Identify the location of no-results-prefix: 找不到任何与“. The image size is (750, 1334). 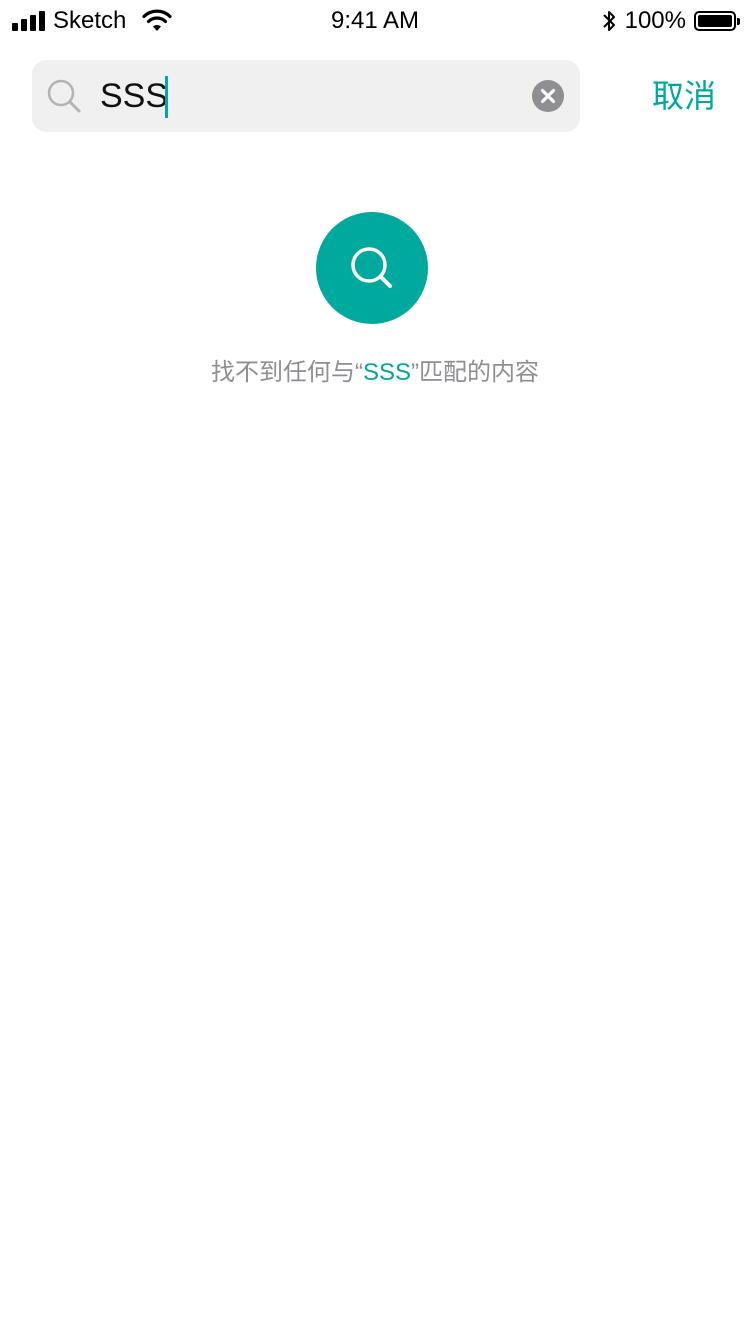
(286, 372).